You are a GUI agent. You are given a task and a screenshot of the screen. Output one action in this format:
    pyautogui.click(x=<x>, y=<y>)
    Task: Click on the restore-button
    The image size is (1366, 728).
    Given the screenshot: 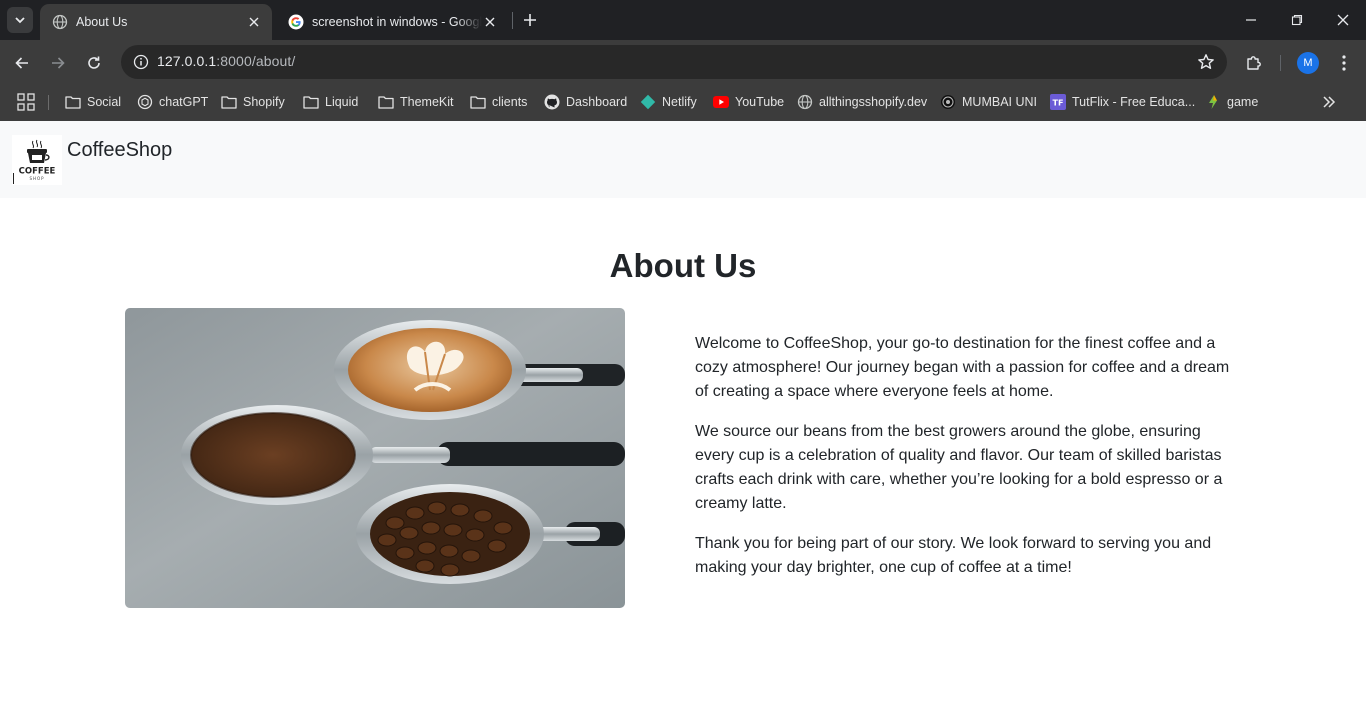 What is the action you would take?
    pyautogui.click(x=1297, y=20)
    